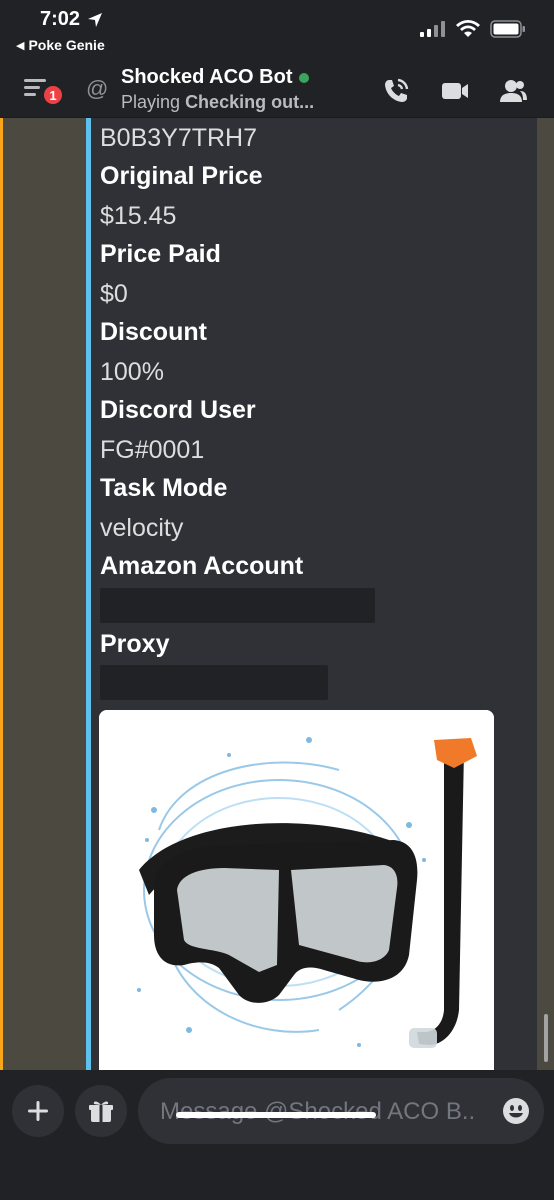  I want to click on back-arrow-icon: ◀, so click(20, 45).